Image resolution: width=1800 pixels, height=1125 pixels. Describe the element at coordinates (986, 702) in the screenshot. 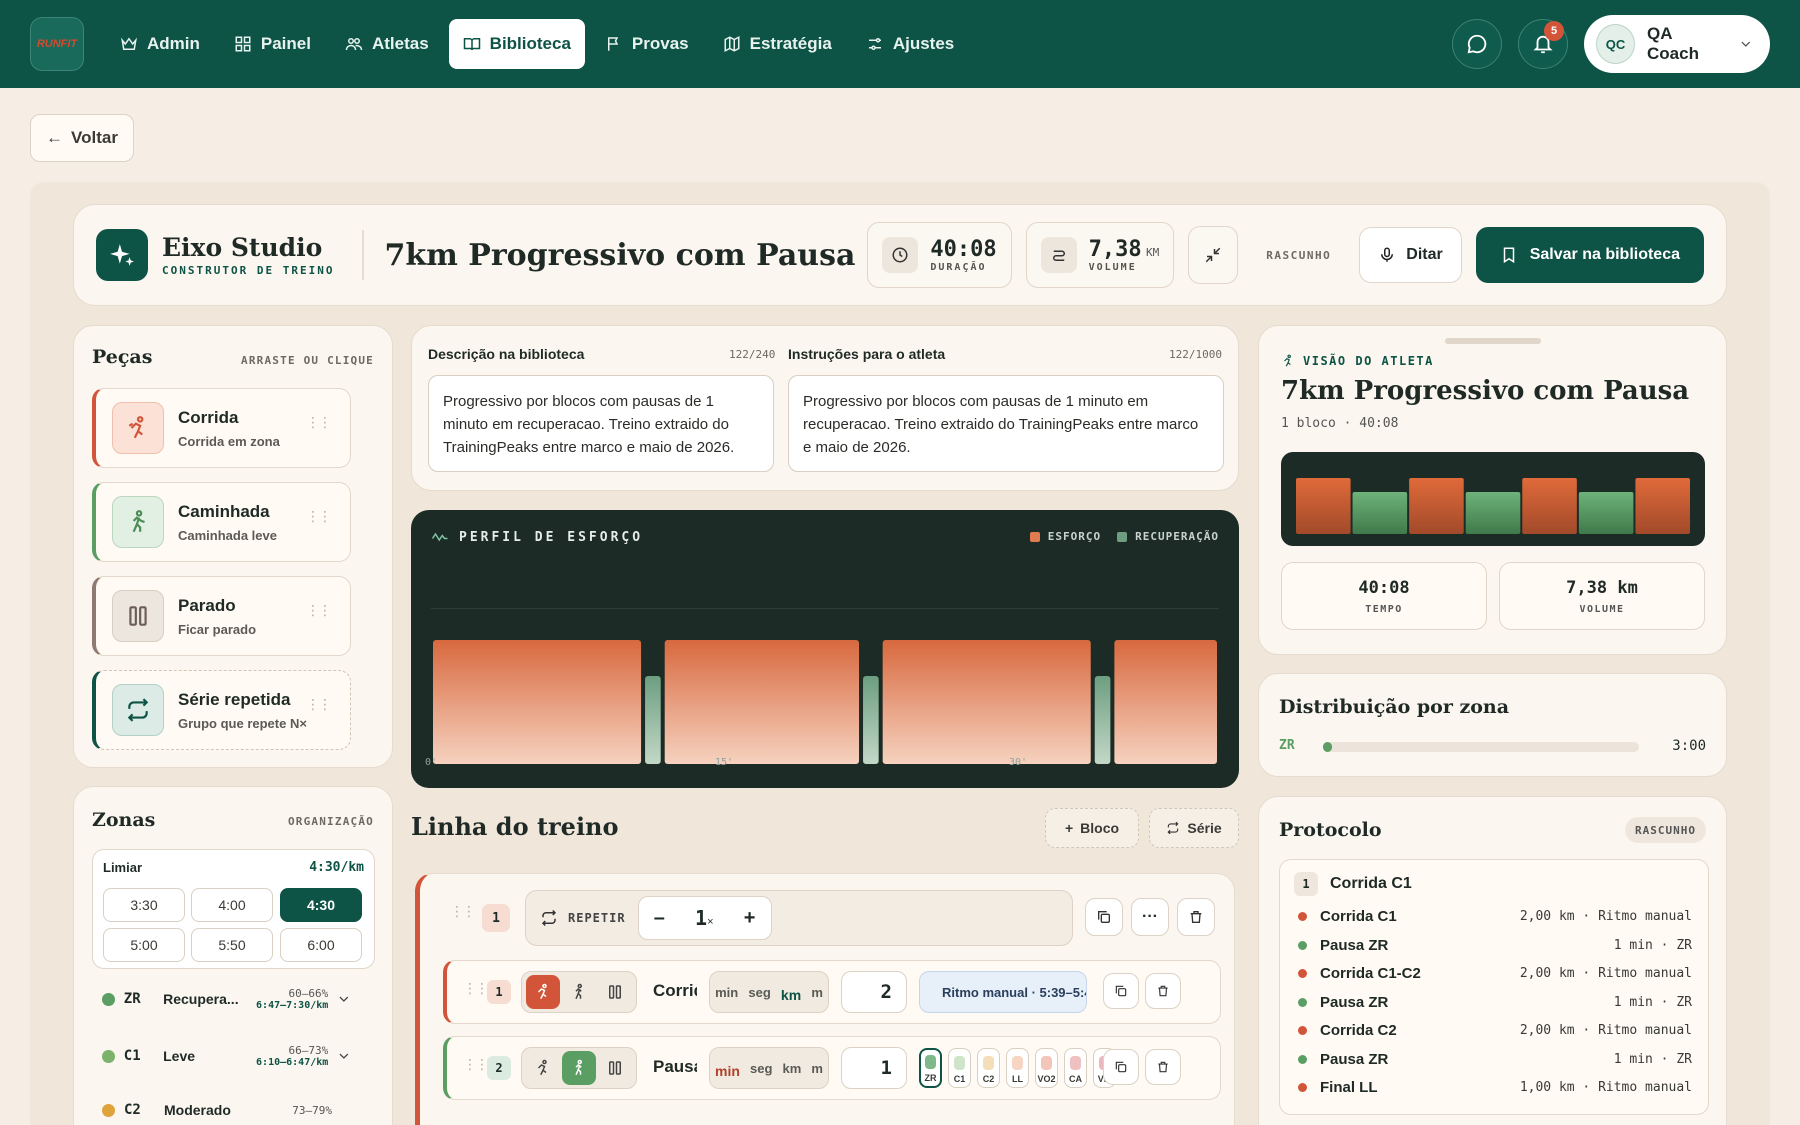

I see `effort-bar` at that location.